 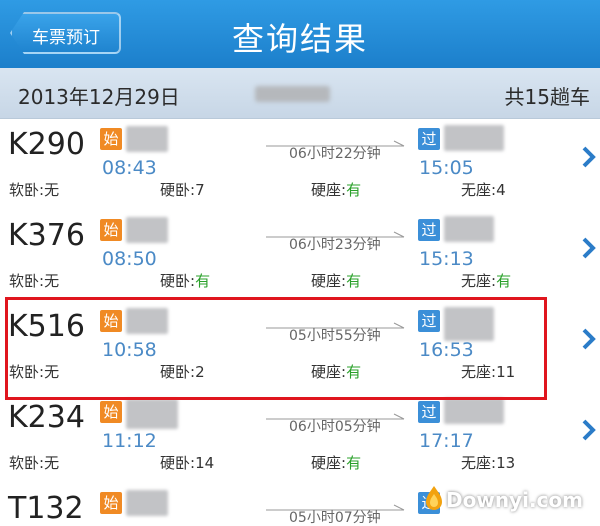 I want to click on arrival-time: 17:17, so click(x=446, y=441).